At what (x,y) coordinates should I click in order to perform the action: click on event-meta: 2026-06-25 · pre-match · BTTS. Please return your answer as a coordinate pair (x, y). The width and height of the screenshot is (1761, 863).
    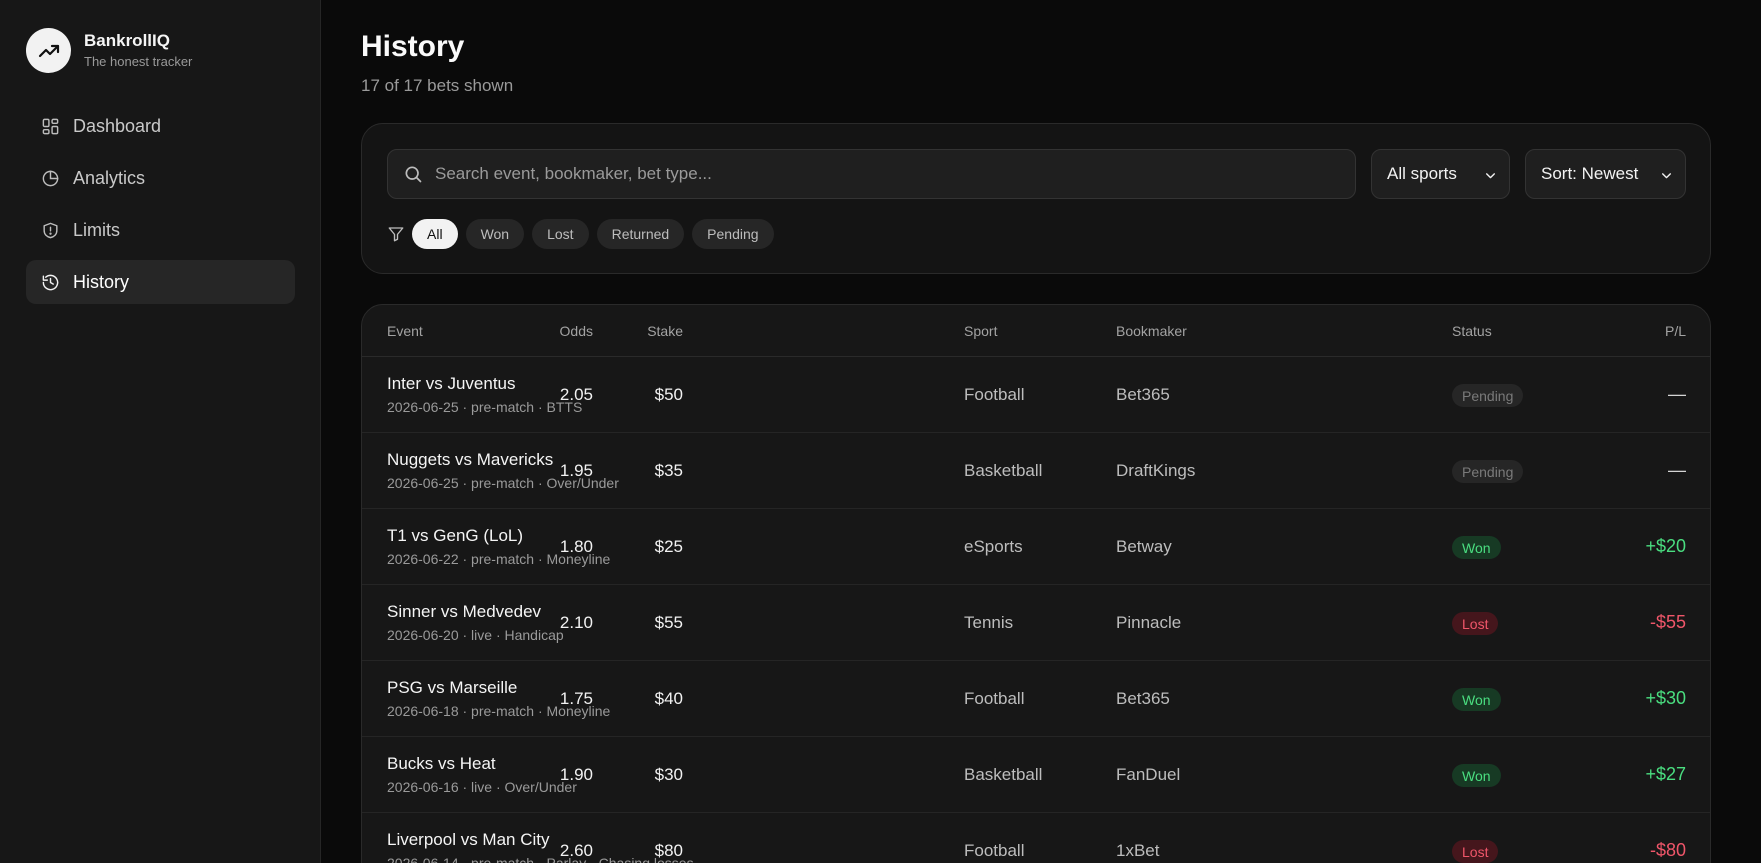
    Looking at the image, I should click on (485, 407).